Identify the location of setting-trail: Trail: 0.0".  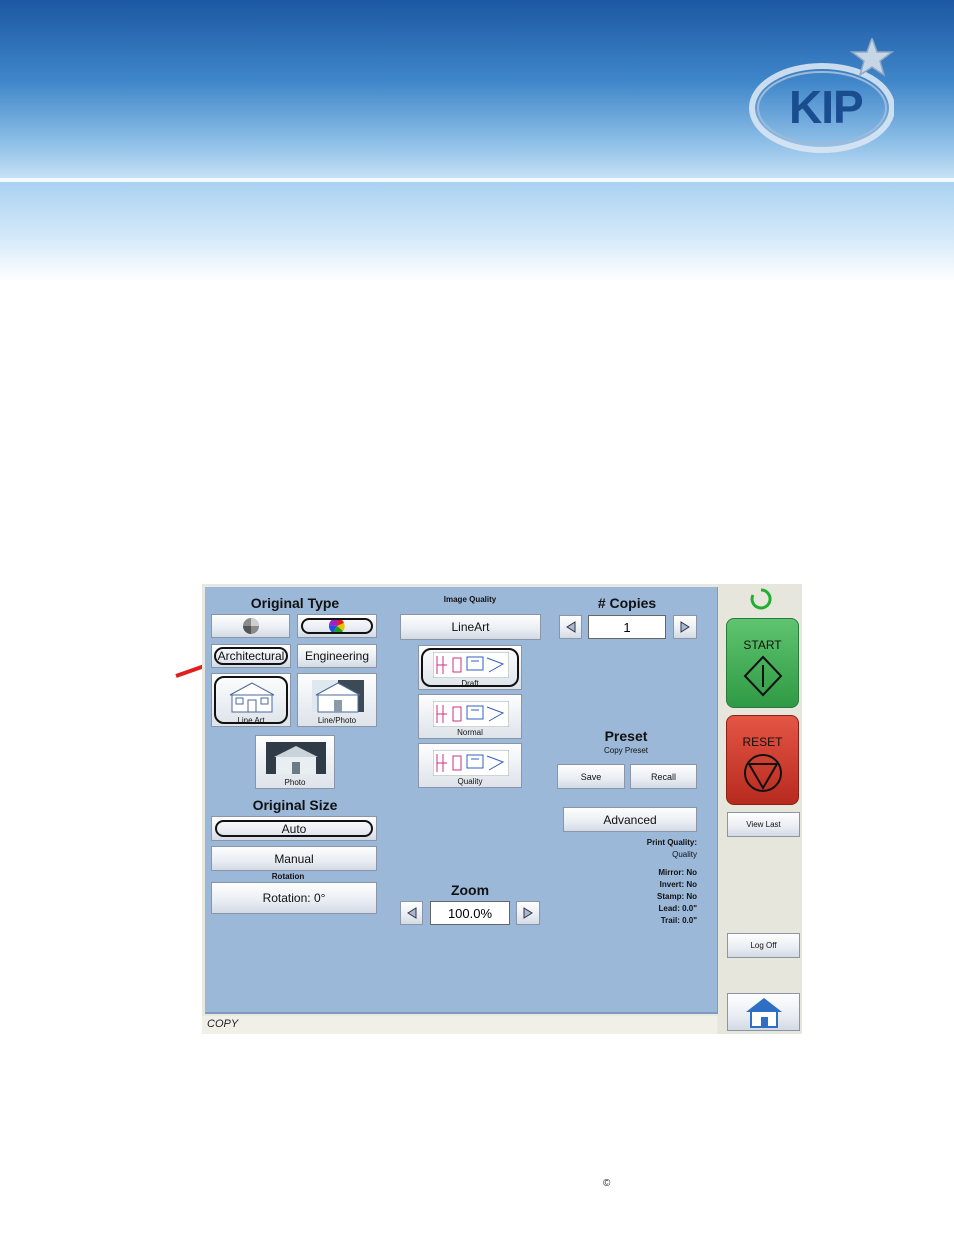
(678, 920).